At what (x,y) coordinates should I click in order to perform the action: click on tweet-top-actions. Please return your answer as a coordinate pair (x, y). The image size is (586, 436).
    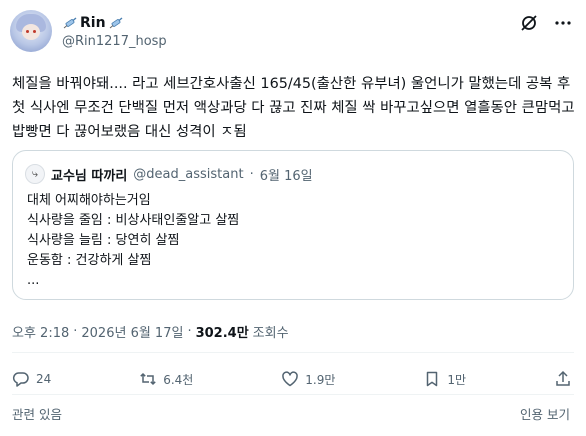
    Looking at the image, I should click on (546, 23).